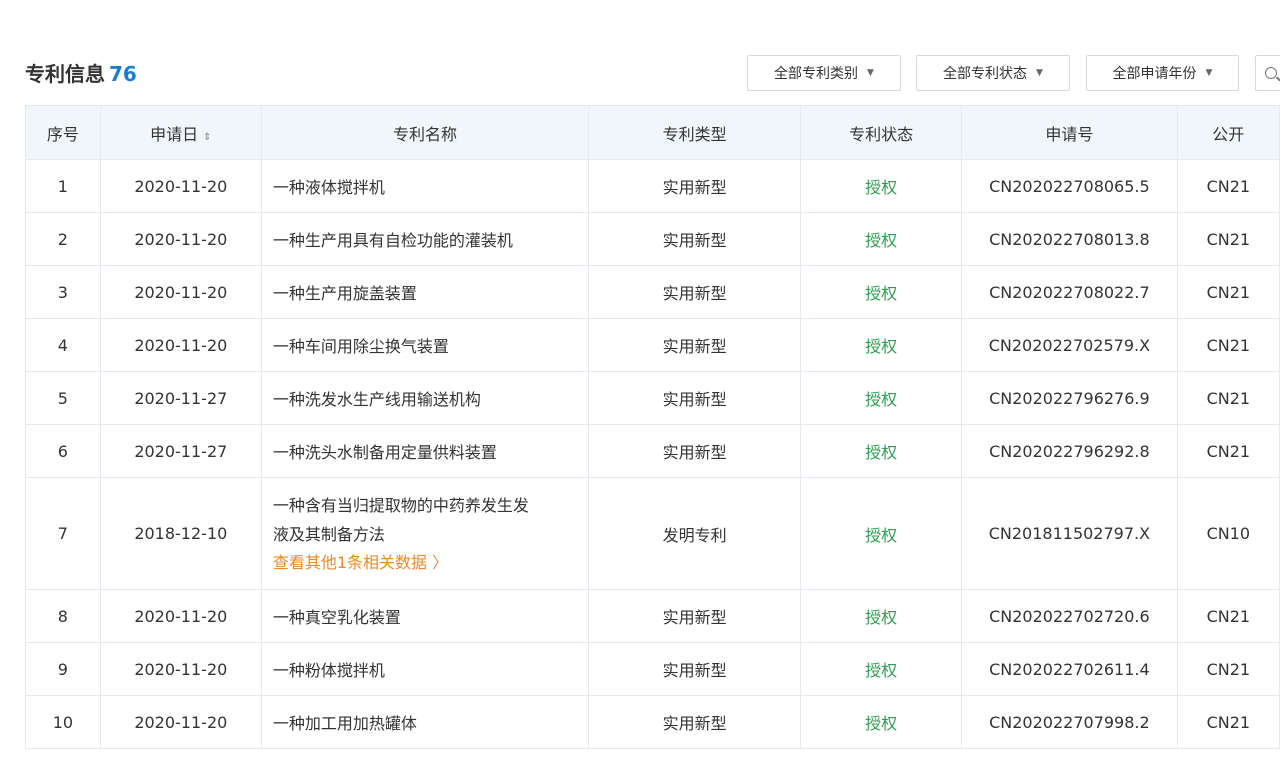 This screenshot has height=766, width=1280. What do you see at coordinates (1154, 74) in the screenshot?
I see `filter-label: 全部申请年份` at bounding box center [1154, 74].